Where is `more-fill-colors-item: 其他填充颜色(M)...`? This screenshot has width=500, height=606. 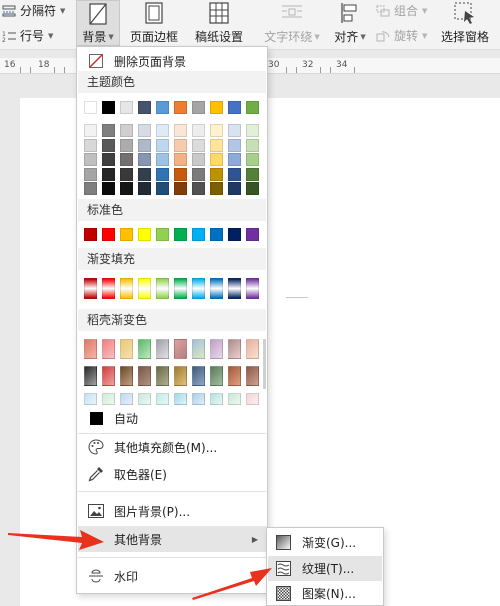
more-fill-colors-item: 其他填充颜色(M)... is located at coordinates (172, 447).